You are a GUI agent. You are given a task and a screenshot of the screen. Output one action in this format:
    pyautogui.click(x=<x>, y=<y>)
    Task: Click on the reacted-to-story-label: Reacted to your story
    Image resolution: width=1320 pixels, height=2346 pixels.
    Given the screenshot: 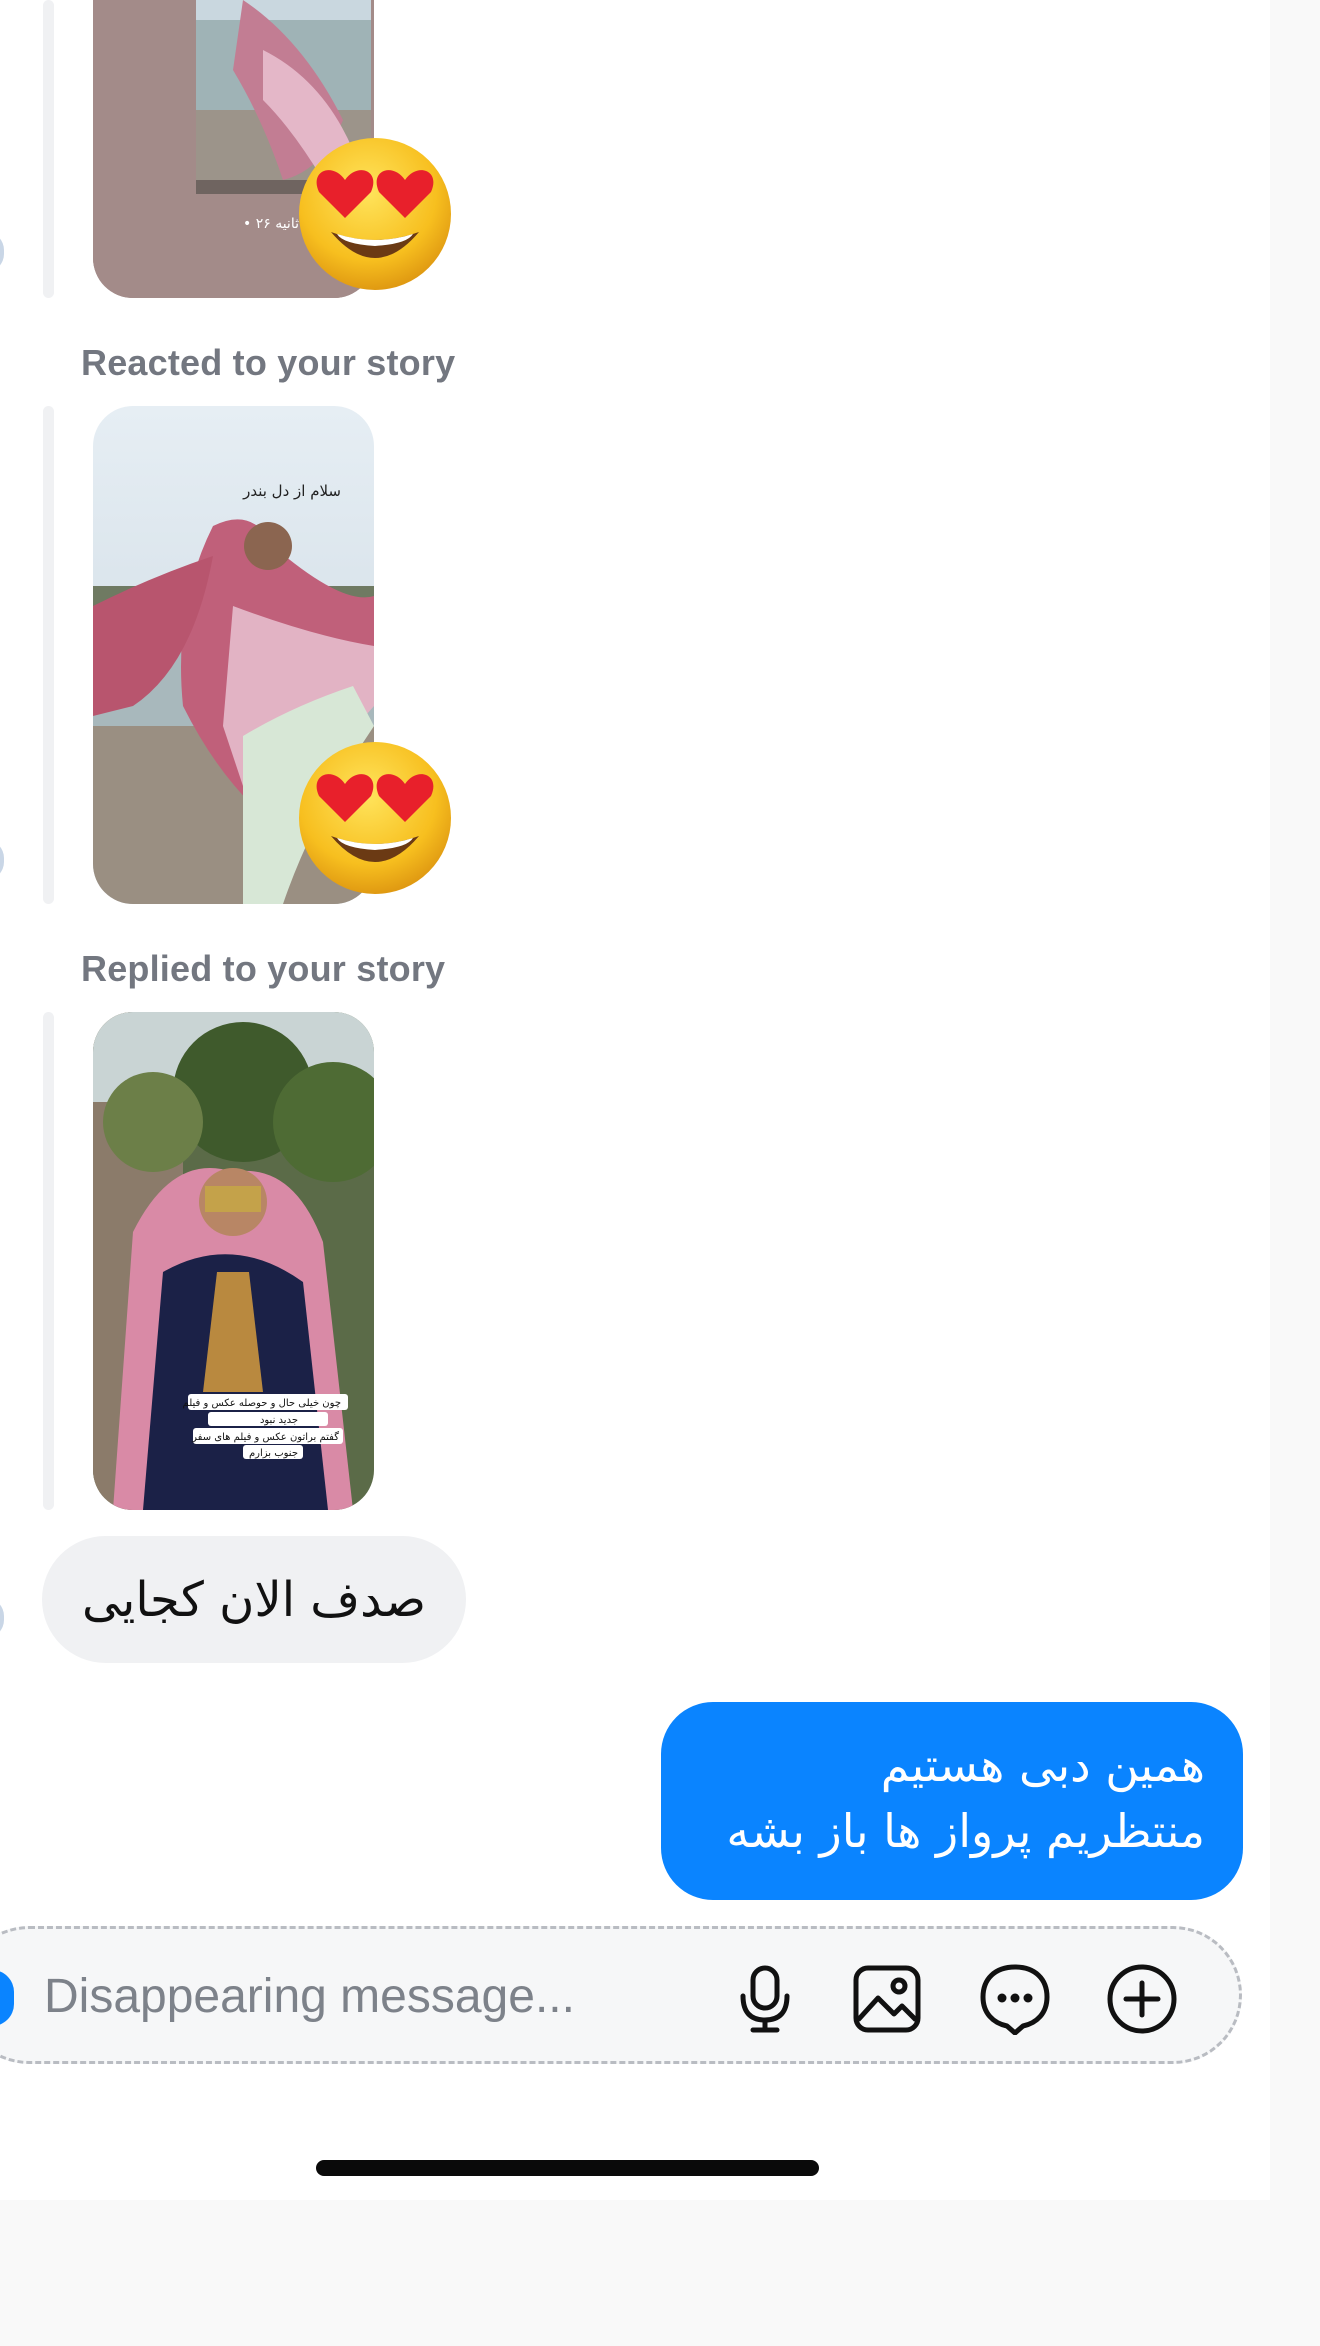 What is the action you would take?
    pyautogui.click(x=268, y=362)
    